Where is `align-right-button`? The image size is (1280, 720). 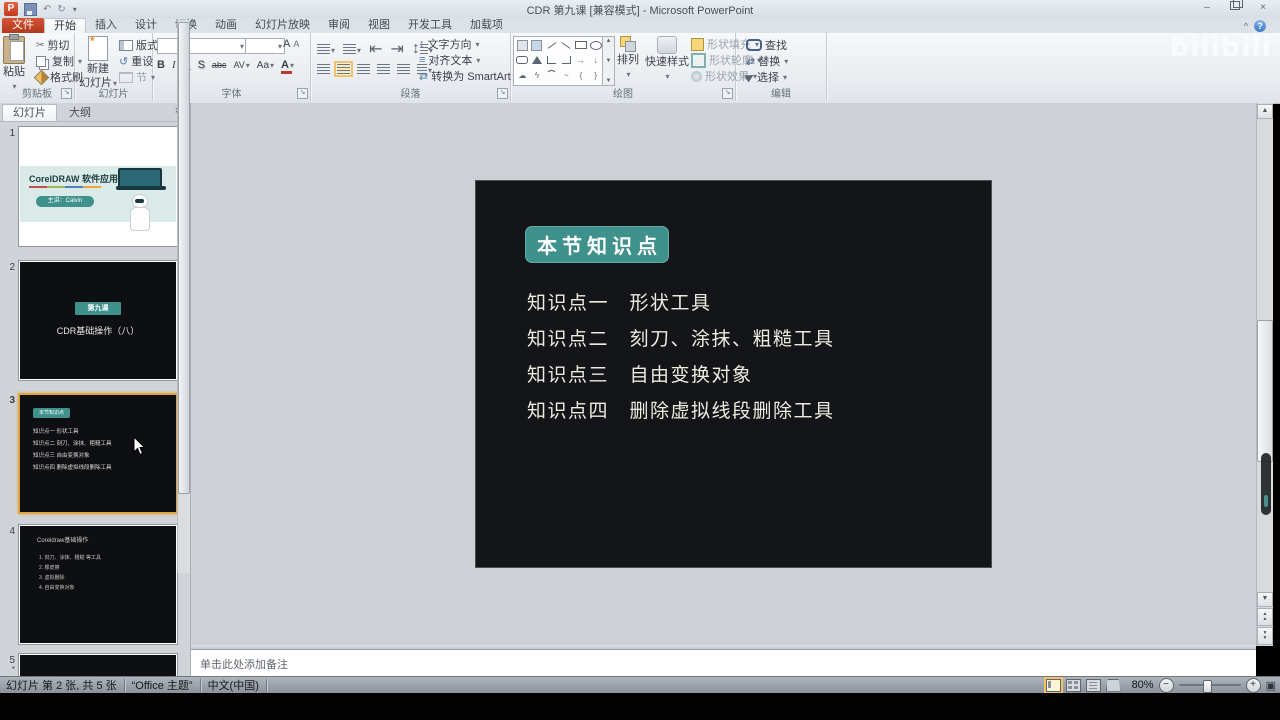
align-right-button is located at coordinates (363, 69).